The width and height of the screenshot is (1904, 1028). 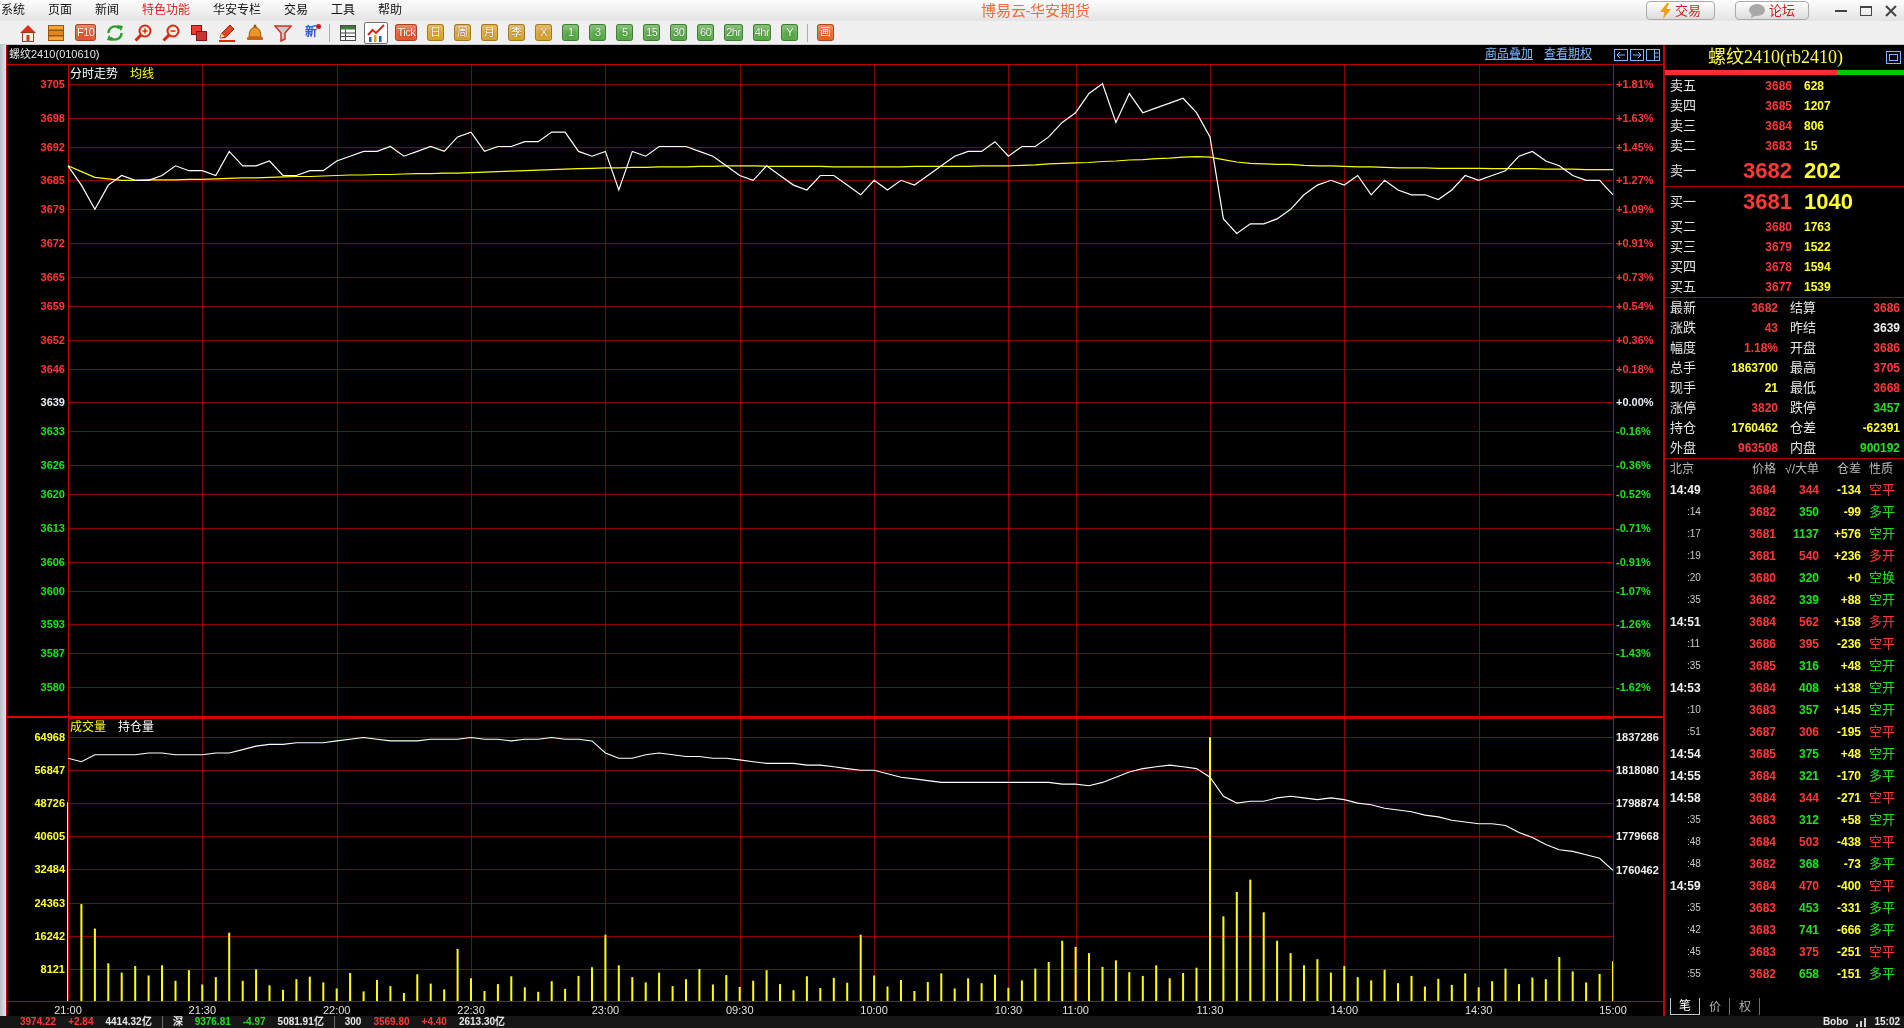 What do you see at coordinates (1683, 408) in the screenshot?
I see `quote-label: 涨停` at bounding box center [1683, 408].